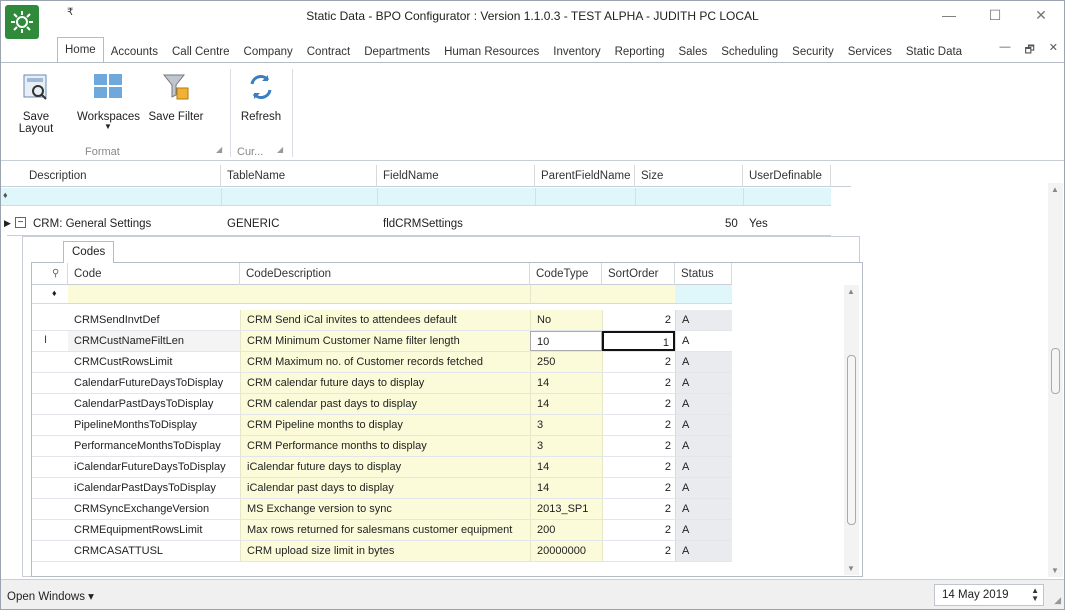 The height and width of the screenshot is (610, 1065). What do you see at coordinates (787, 176) in the screenshot?
I see `col-header-userdefinable: UserDefinable` at bounding box center [787, 176].